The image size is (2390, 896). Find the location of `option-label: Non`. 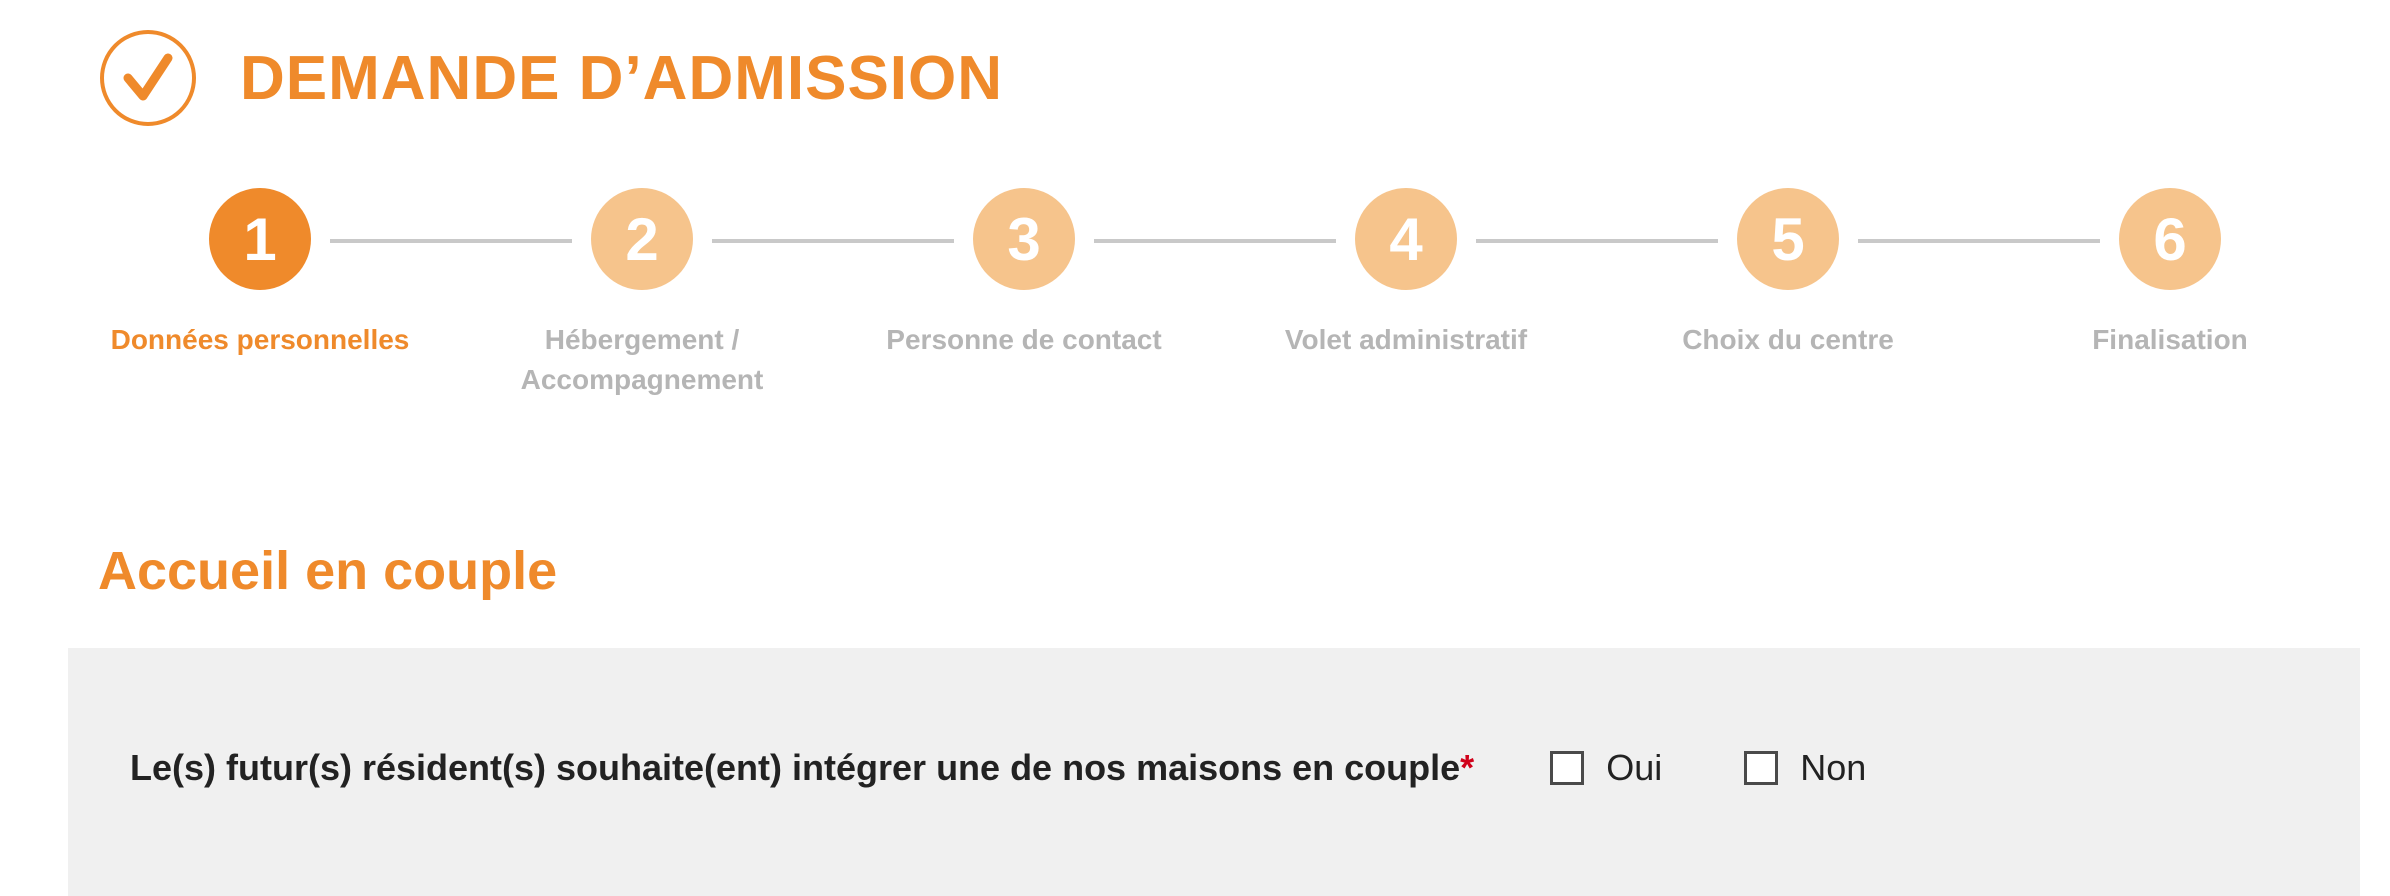

option-label: Non is located at coordinates (1833, 767).